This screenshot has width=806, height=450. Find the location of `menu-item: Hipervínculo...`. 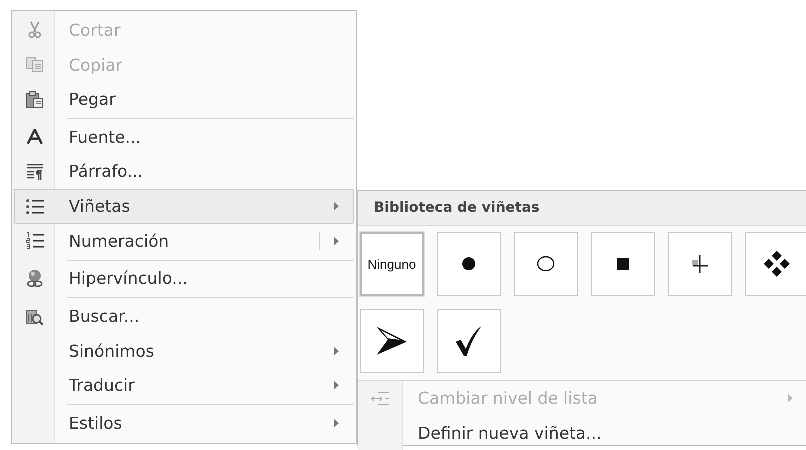

menu-item: Hipervínculo... is located at coordinates (184, 279).